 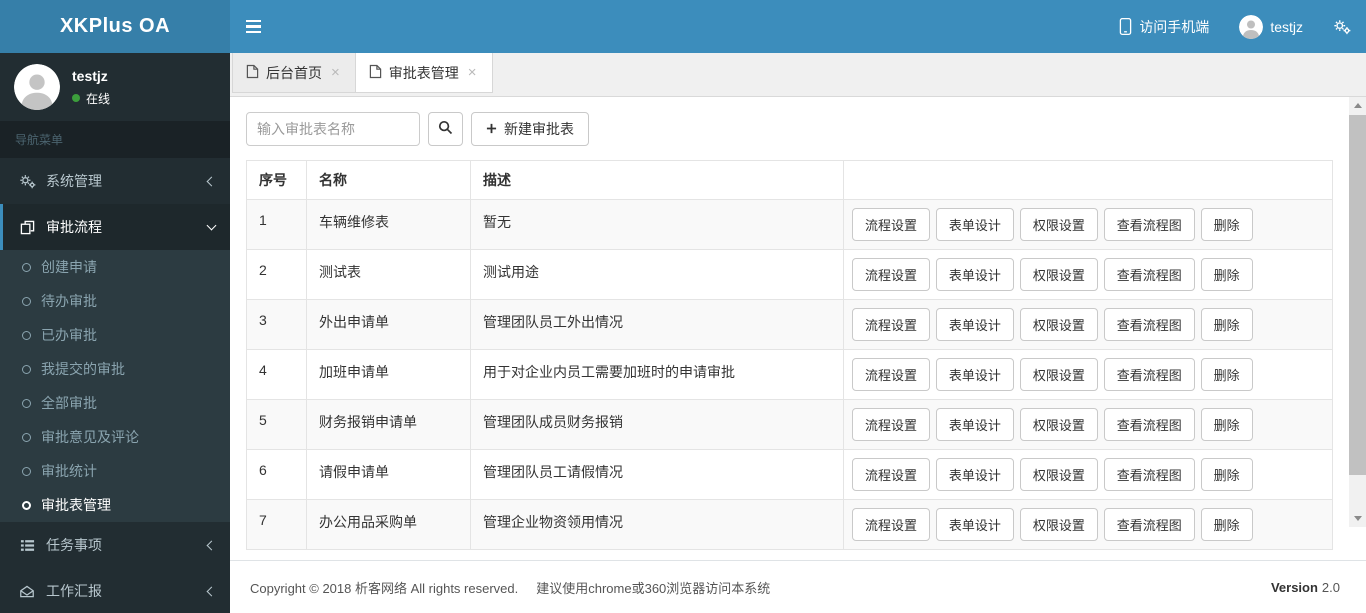 I want to click on cell-description: 用于对企业内员工需要加班时的申请审批, so click(x=657, y=374).